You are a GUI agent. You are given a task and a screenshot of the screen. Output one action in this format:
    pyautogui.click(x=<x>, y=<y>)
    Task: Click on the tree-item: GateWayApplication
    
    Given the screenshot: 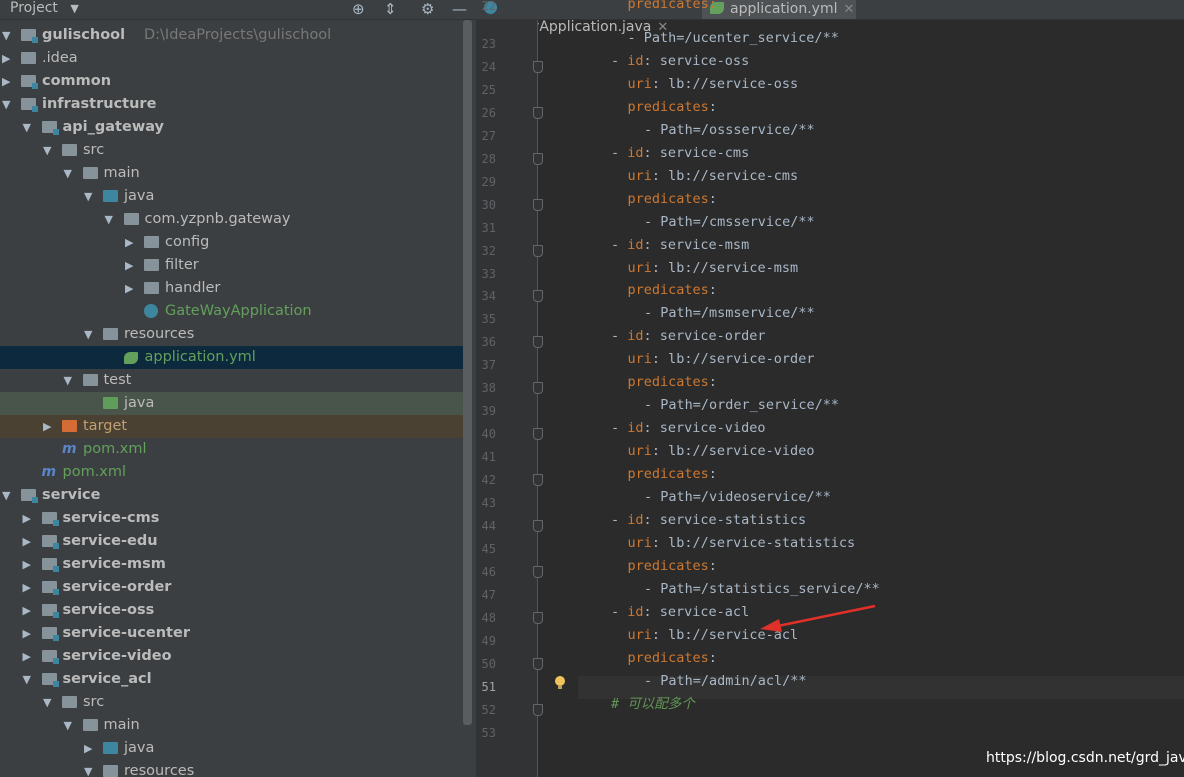 What is the action you would take?
    pyautogui.click(x=231, y=311)
    